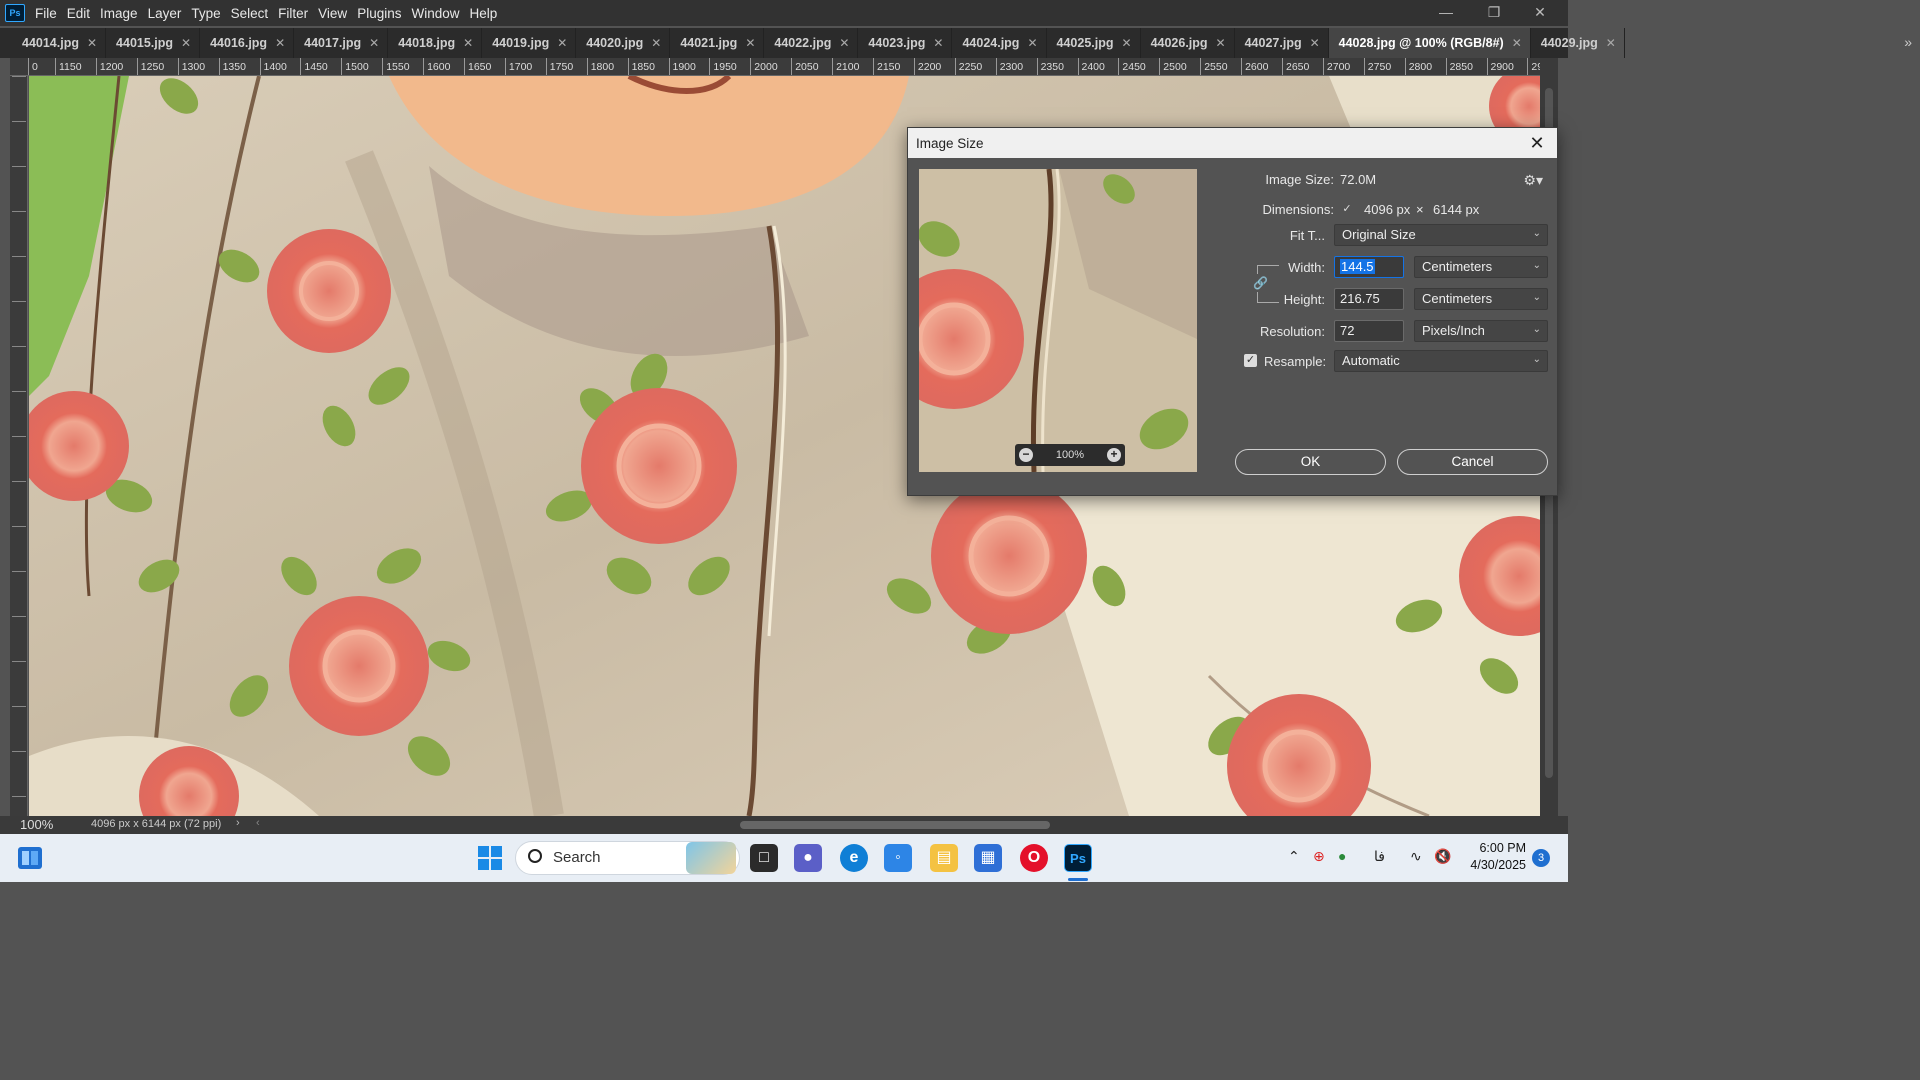  What do you see at coordinates (50, 13) in the screenshot?
I see `menu-file: File` at bounding box center [50, 13].